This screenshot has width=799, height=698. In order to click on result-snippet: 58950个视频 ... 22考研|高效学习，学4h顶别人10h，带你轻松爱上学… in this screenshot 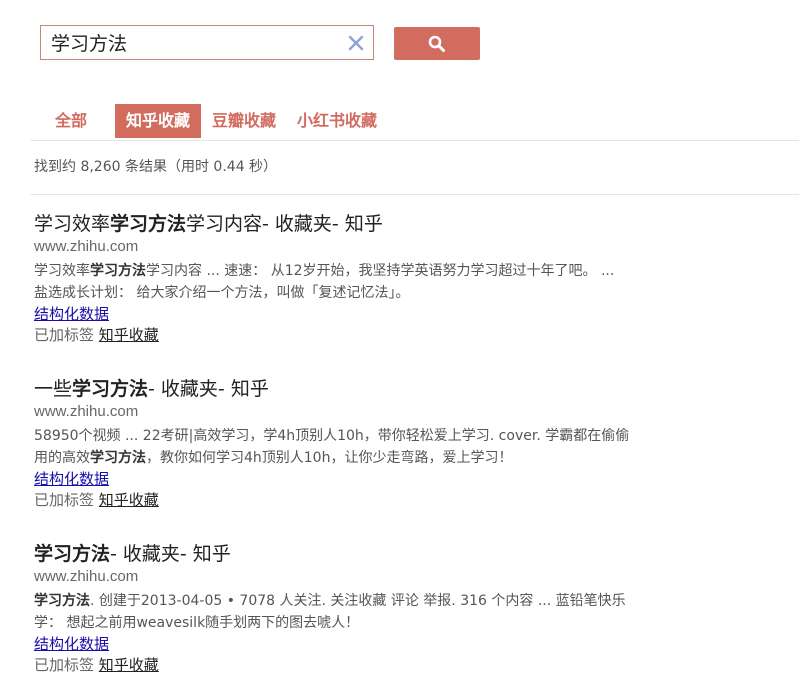, I will do `click(332, 447)`.